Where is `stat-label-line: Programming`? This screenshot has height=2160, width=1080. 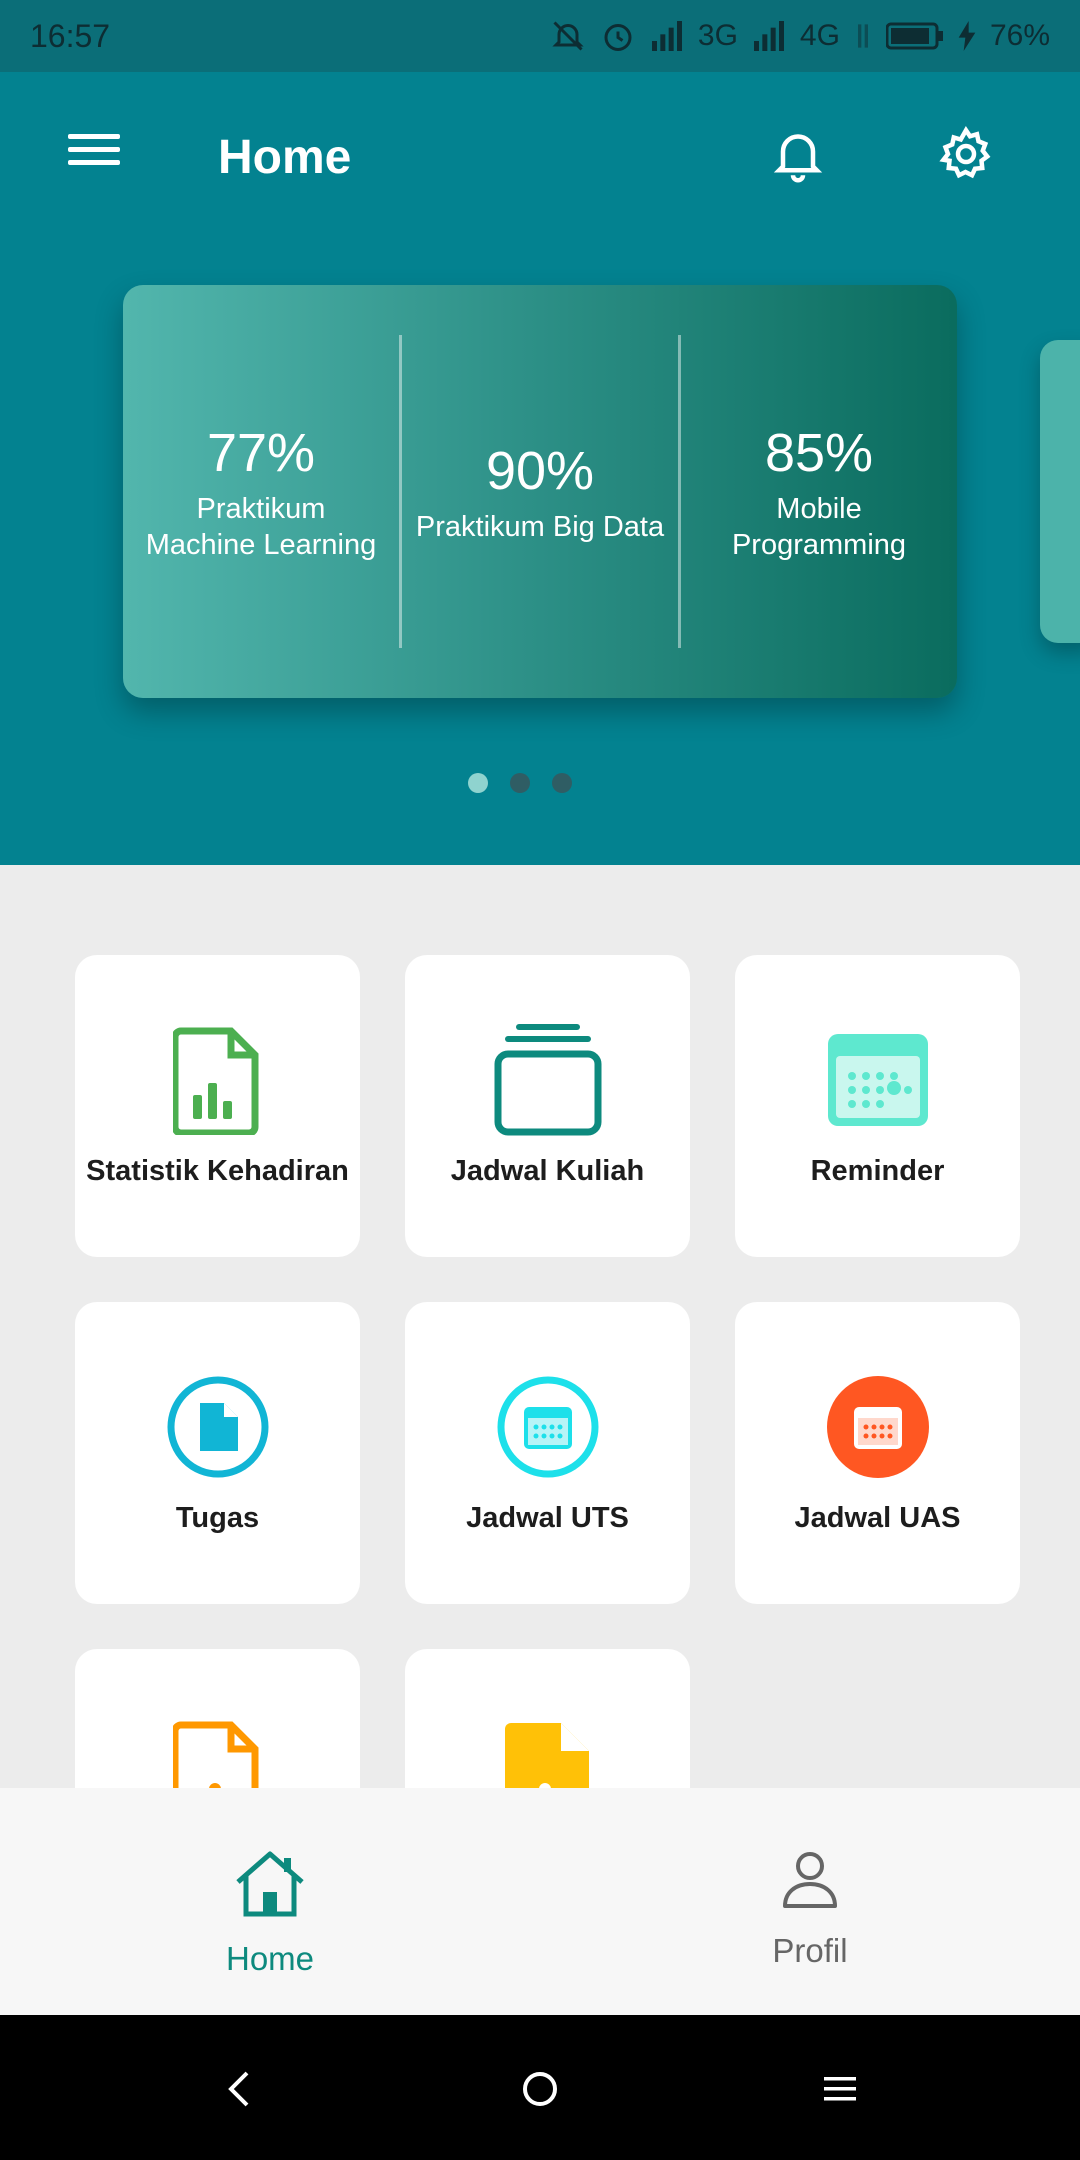 stat-label-line: Programming is located at coordinates (819, 544).